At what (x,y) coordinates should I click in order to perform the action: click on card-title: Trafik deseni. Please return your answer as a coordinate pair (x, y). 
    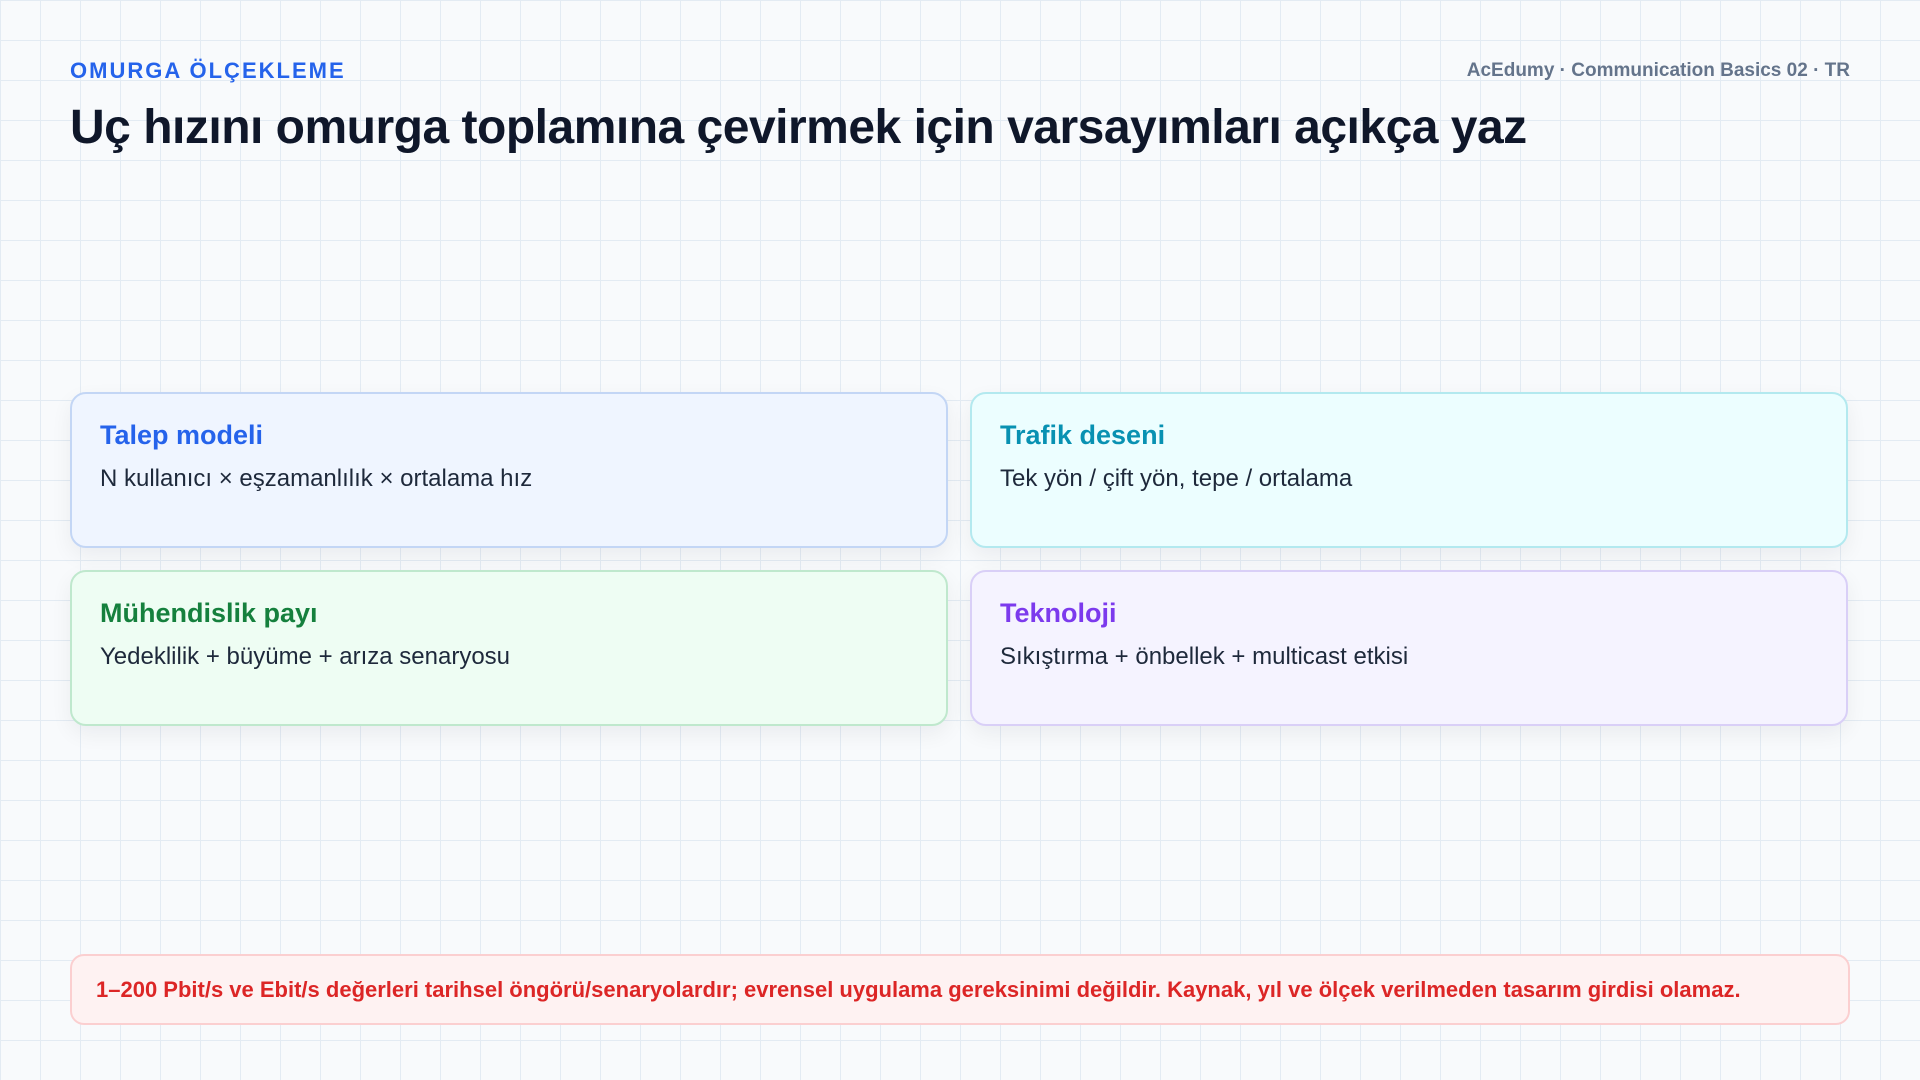
    Looking at the image, I should click on (1083, 435).